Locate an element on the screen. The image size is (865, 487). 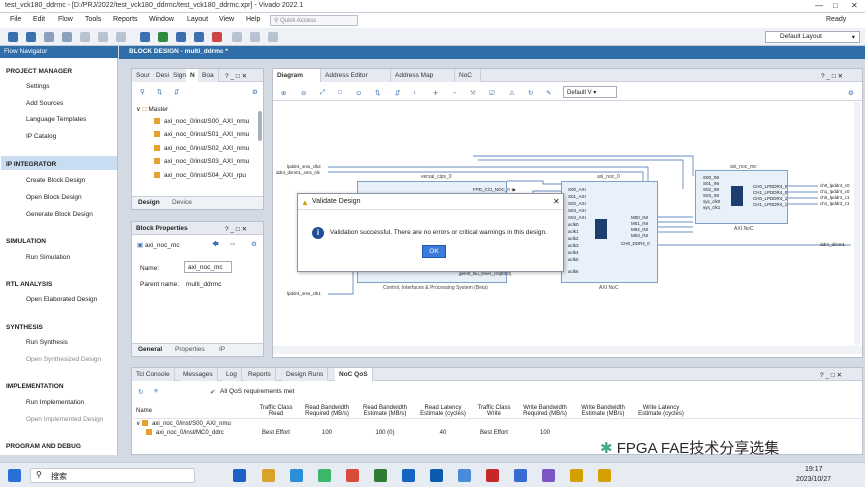
outlook-icon is located at coordinates (408, 475).